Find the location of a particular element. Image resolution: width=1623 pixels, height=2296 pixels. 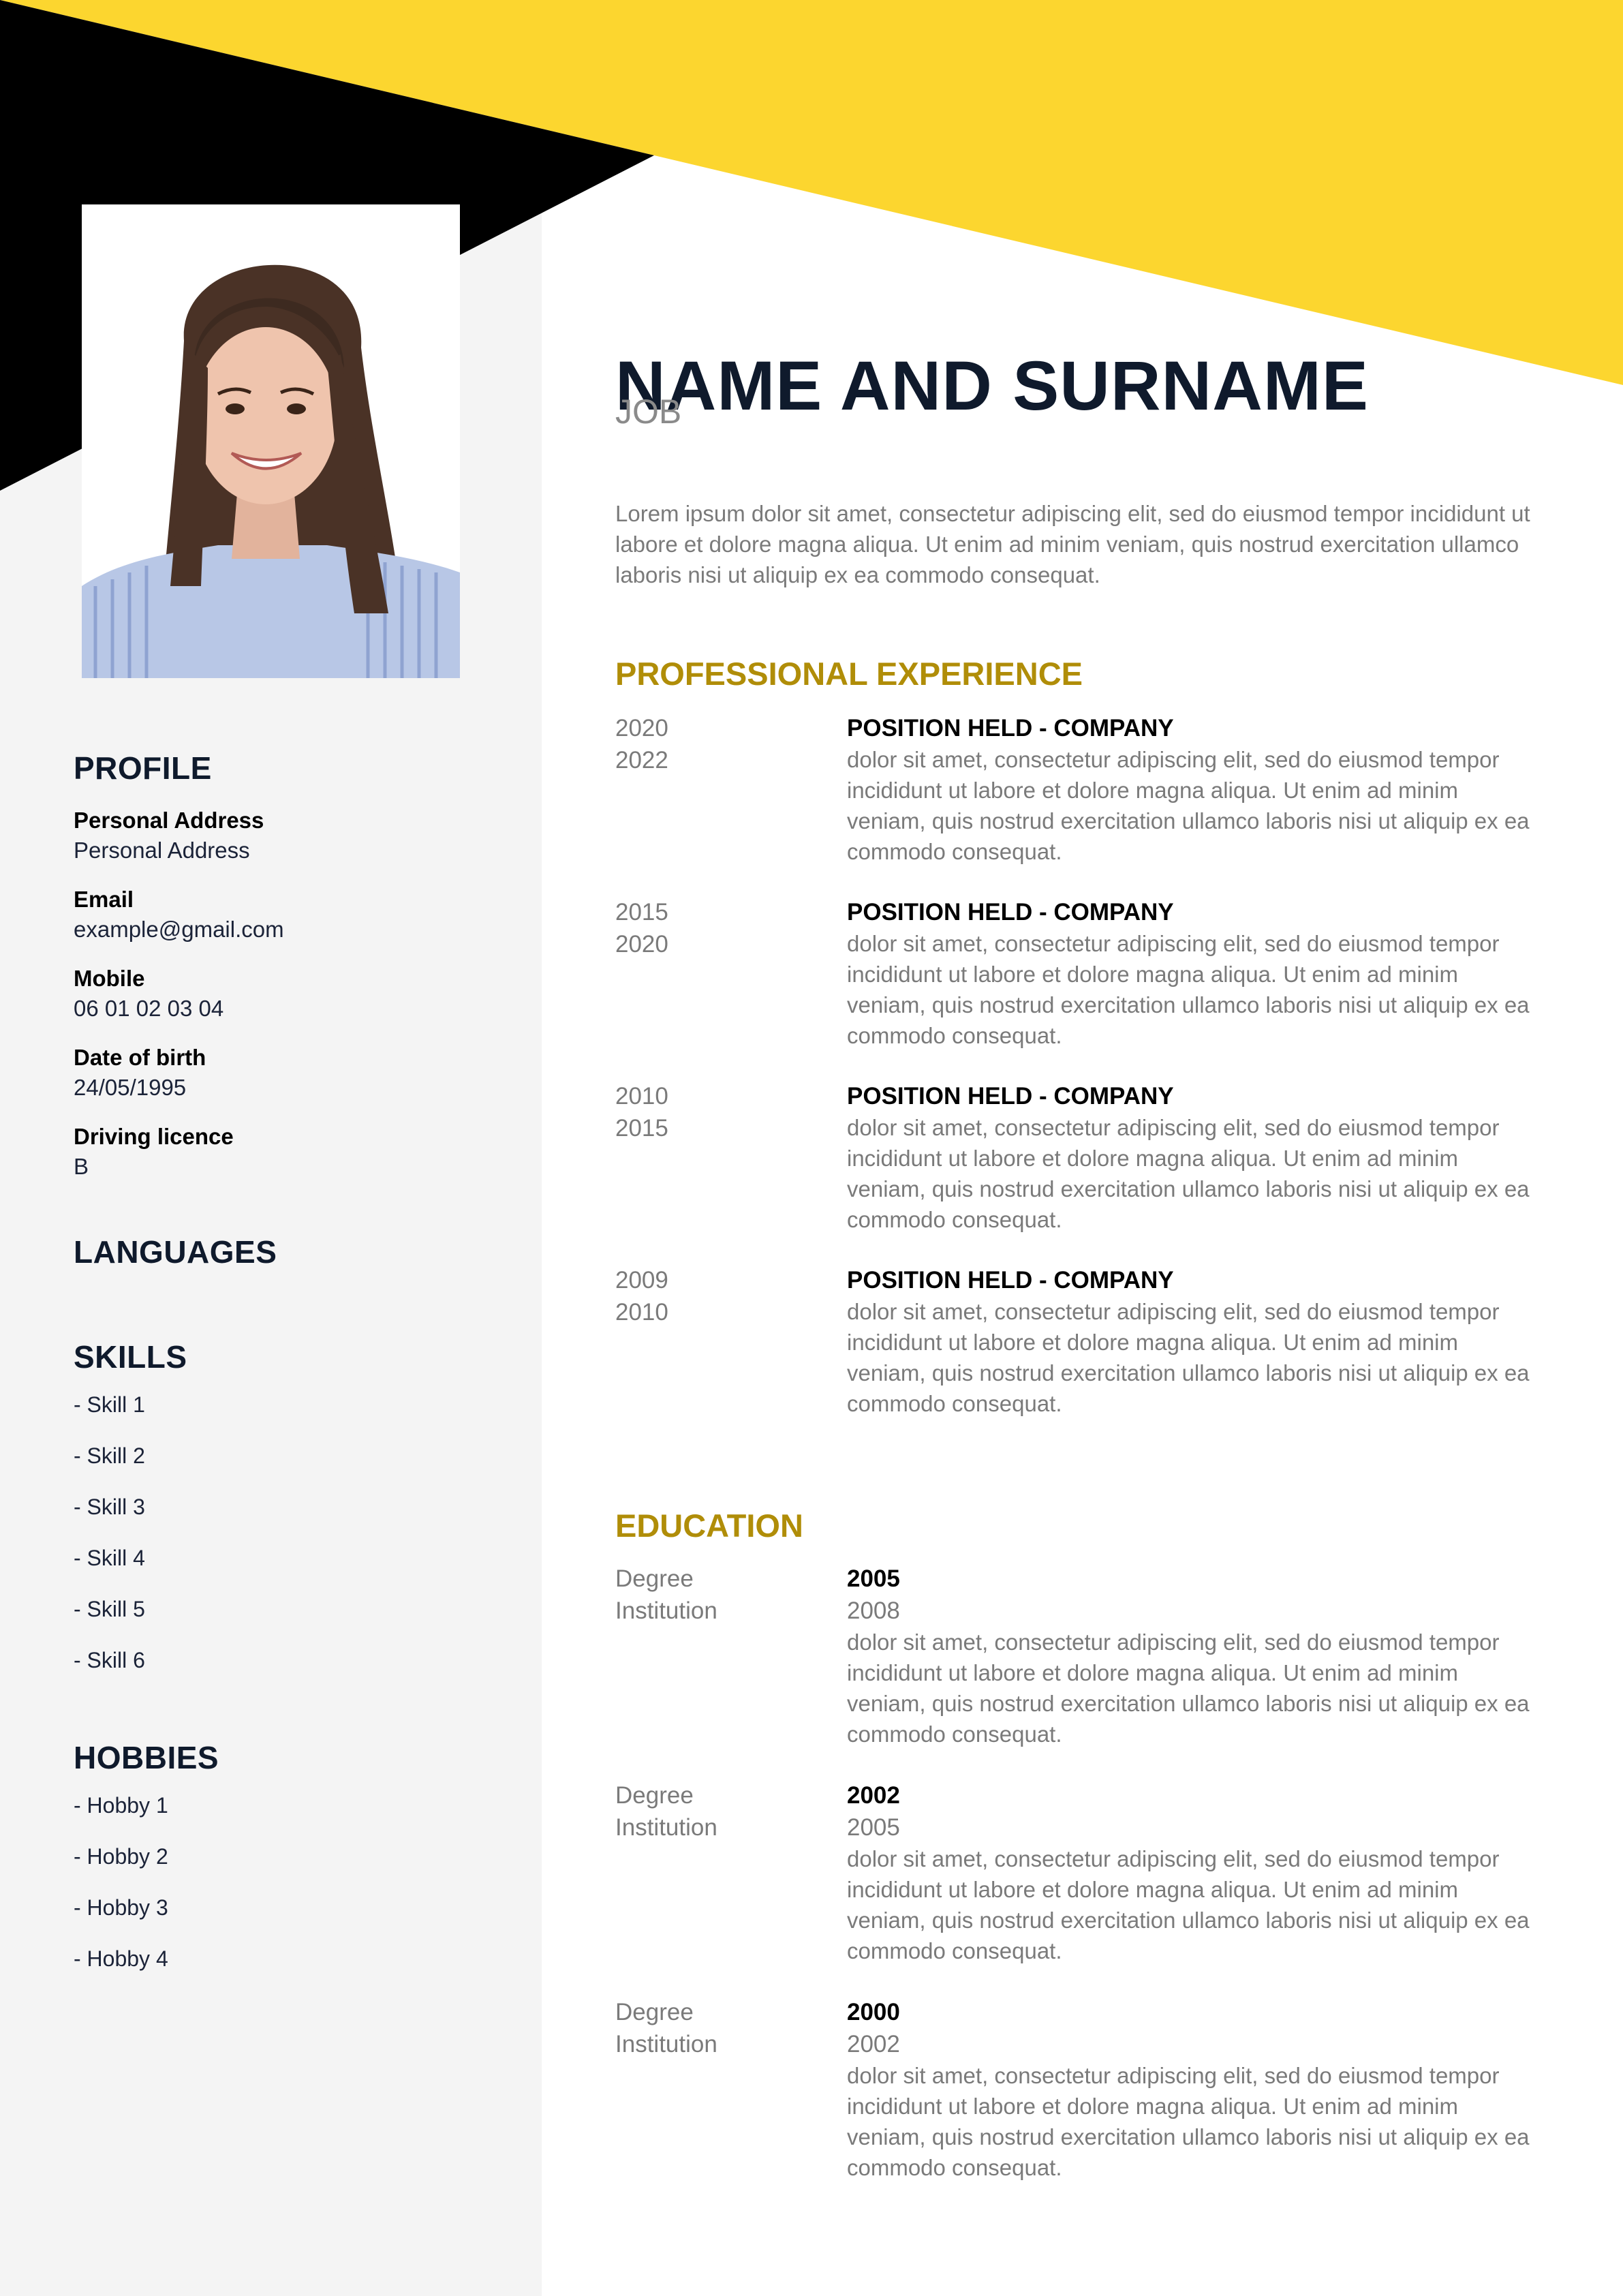

hobby-item: - Hobby 2 is located at coordinates (121, 1857).